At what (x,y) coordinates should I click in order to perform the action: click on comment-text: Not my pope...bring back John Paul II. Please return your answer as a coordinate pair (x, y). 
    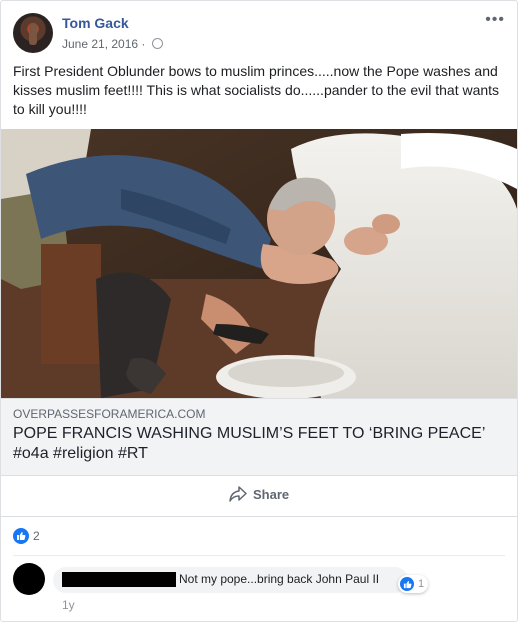
    Looking at the image, I should click on (279, 579).